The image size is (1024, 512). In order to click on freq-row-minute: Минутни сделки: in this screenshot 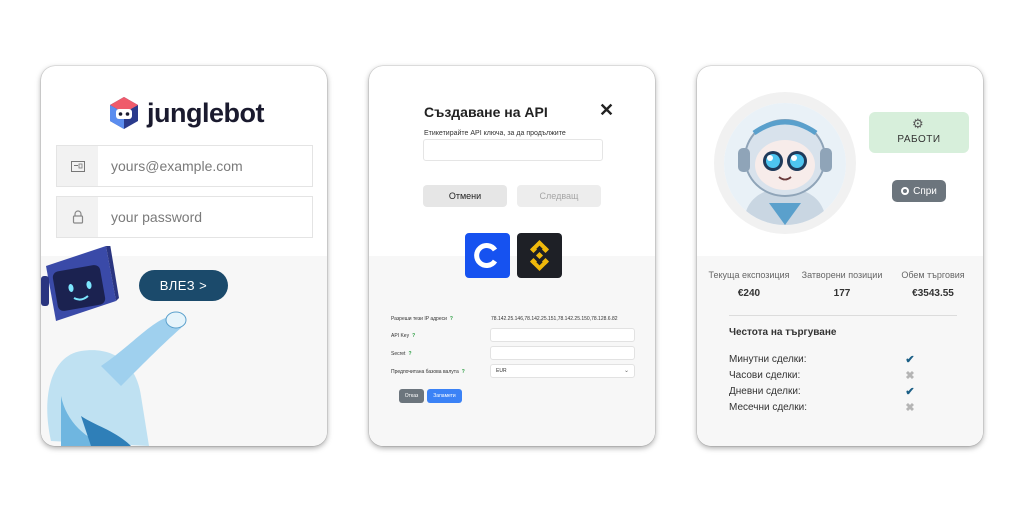, I will do `click(768, 359)`.